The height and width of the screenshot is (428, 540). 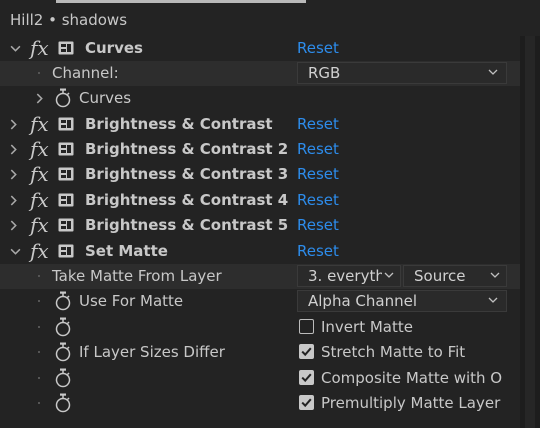 What do you see at coordinates (260, 98) in the screenshot?
I see `property-row-curves: Curves` at bounding box center [260, 98].